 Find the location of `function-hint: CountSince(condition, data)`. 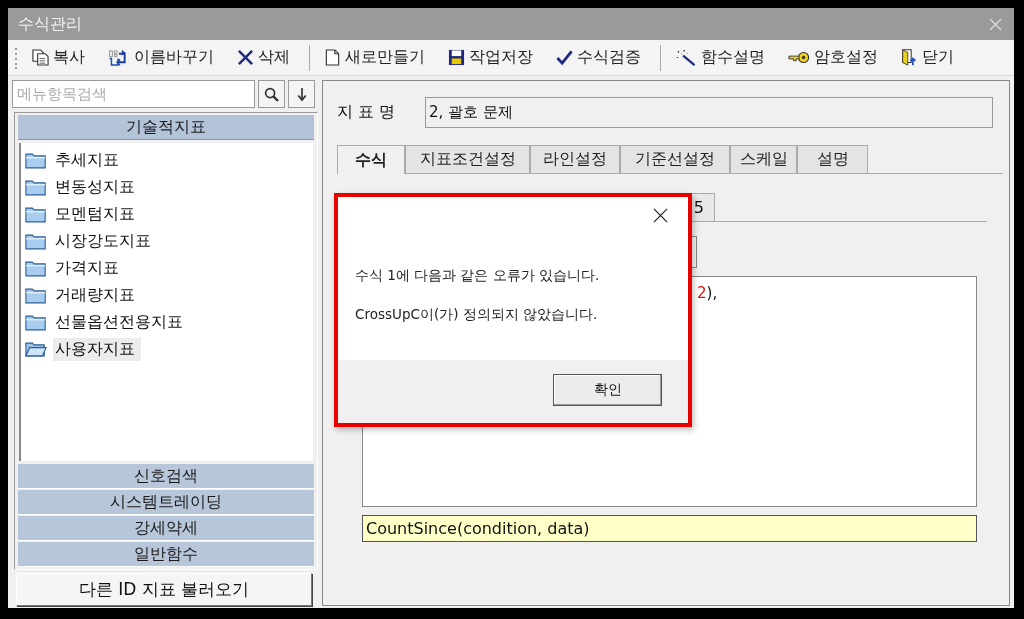

function-hint: CountSince(condition, data) is located at coordinates (669, 528).